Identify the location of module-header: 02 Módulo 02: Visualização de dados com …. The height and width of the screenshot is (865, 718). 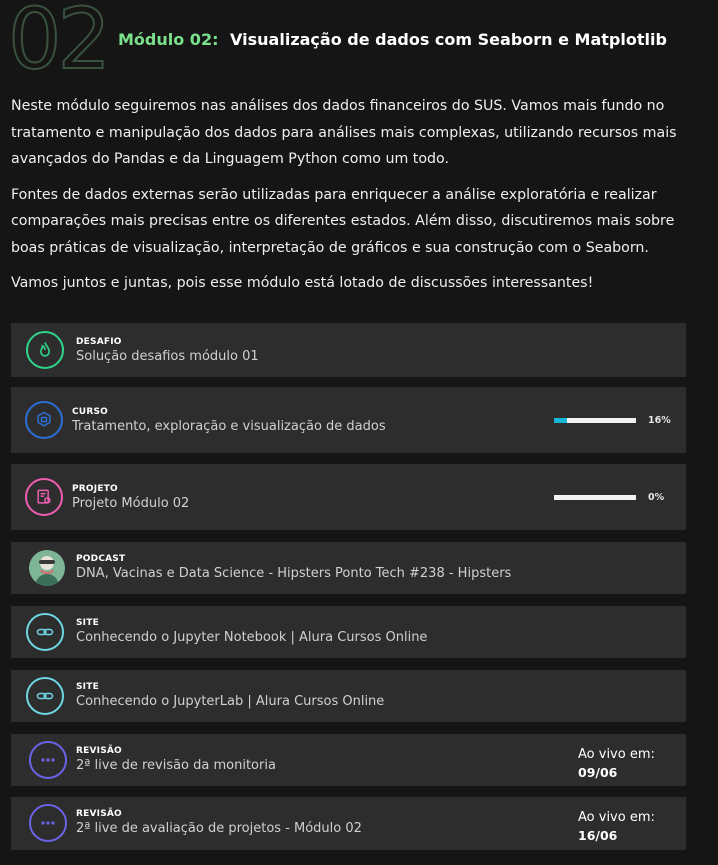
(359, 44).